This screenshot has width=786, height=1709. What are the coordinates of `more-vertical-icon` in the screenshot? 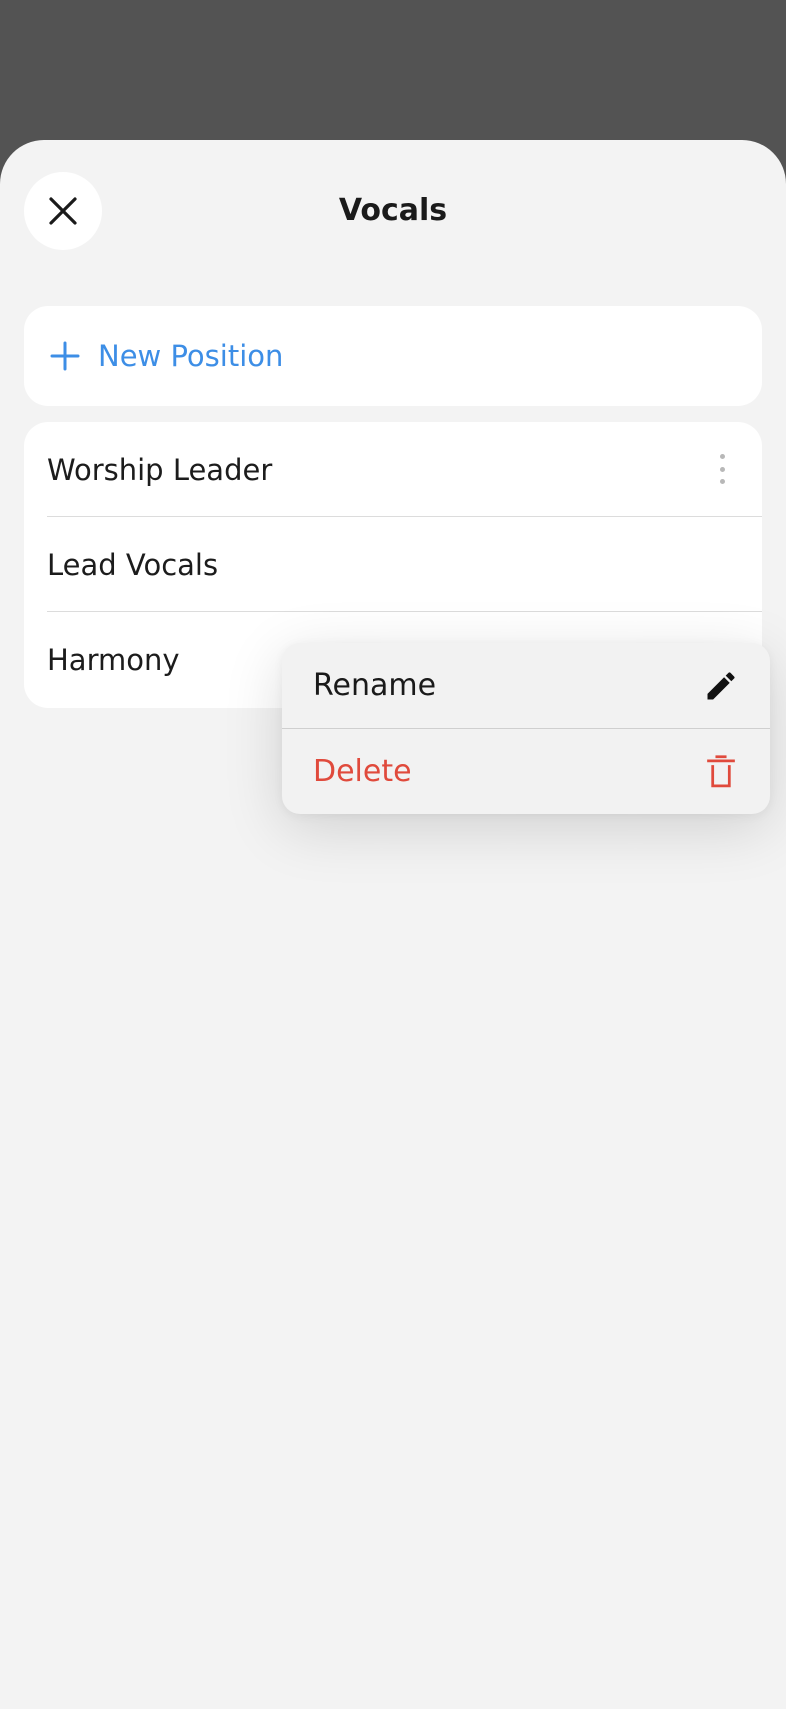 It's located at (722, 469).